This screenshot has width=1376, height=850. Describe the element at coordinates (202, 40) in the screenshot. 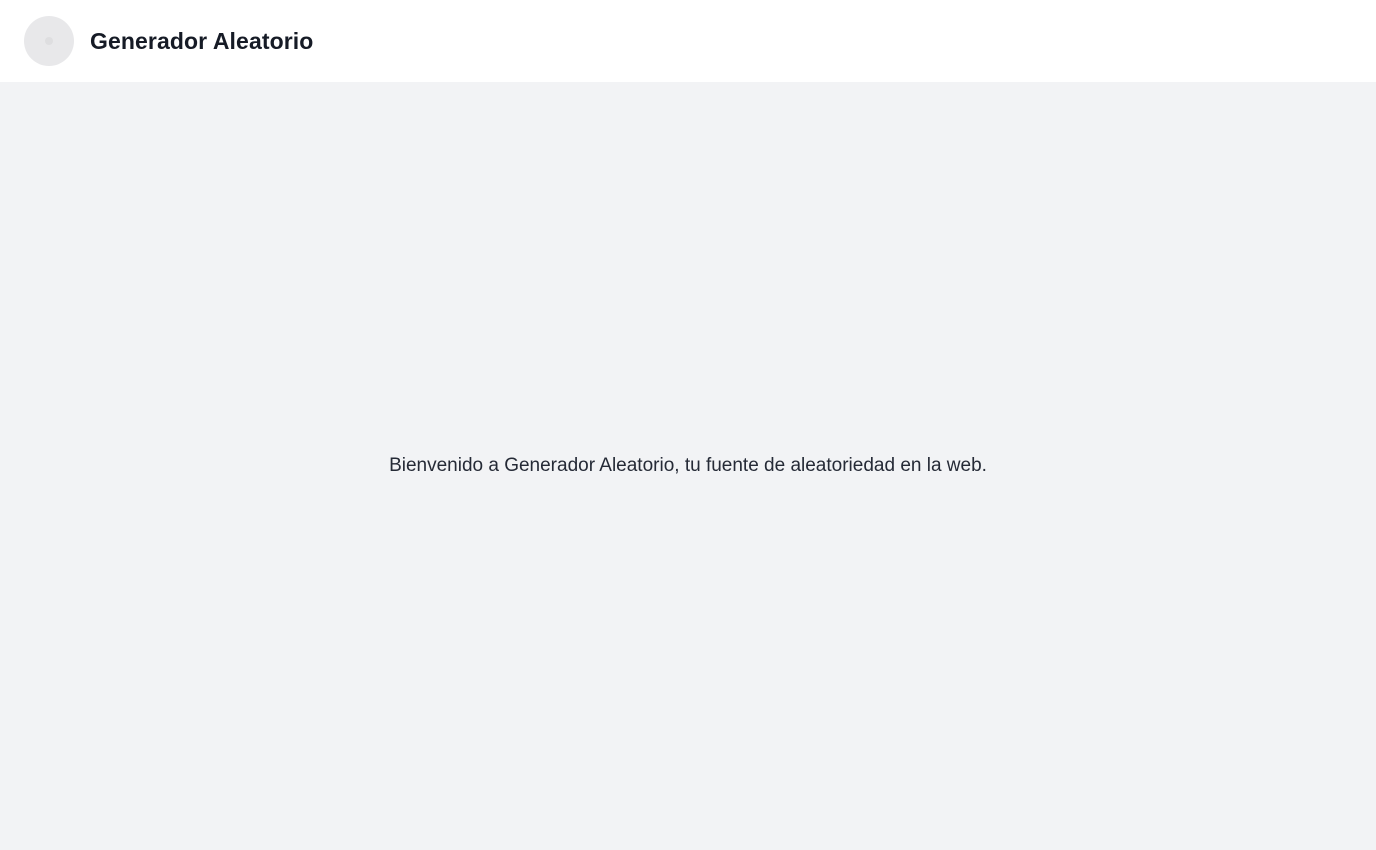

I see `app-title: Generador Aleatorio` at that location.